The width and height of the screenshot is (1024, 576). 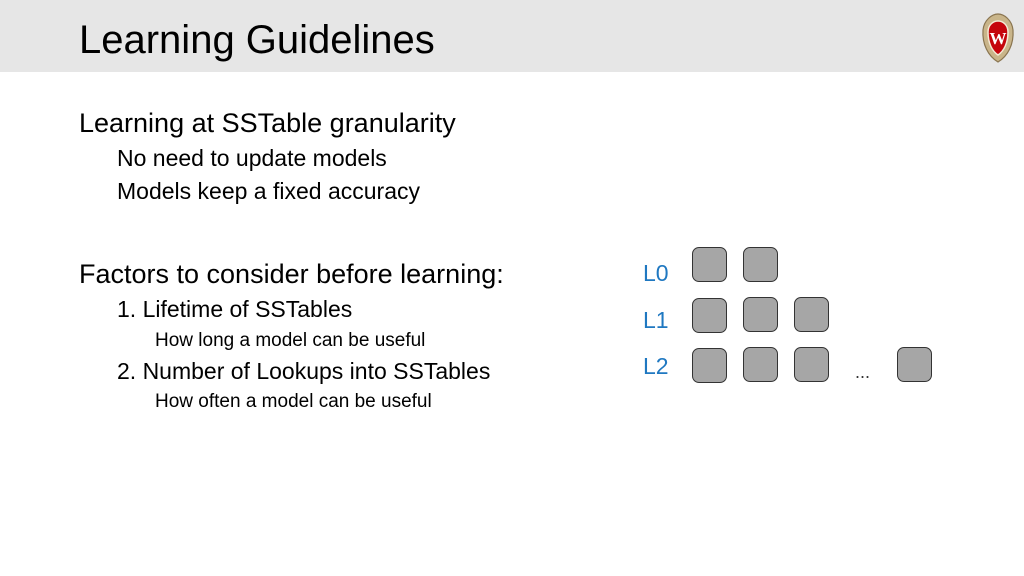 I want to click on svg-text: W, so click(x=998, y=38).